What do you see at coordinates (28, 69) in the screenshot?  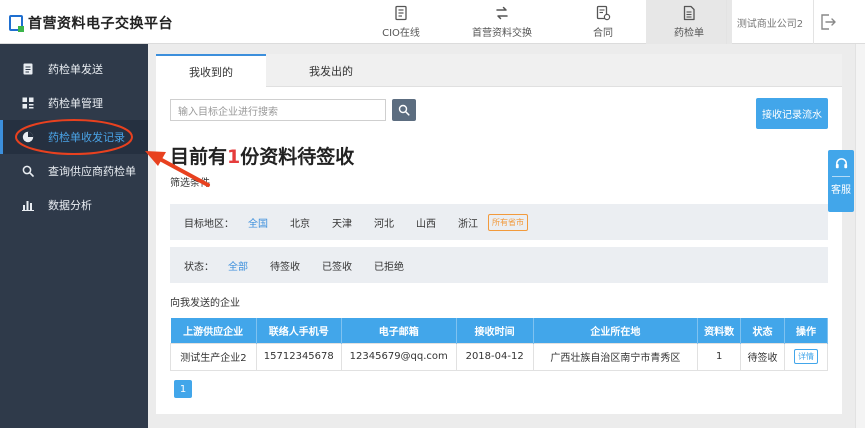 I see `file-icon` at bounding box center [28, 69].